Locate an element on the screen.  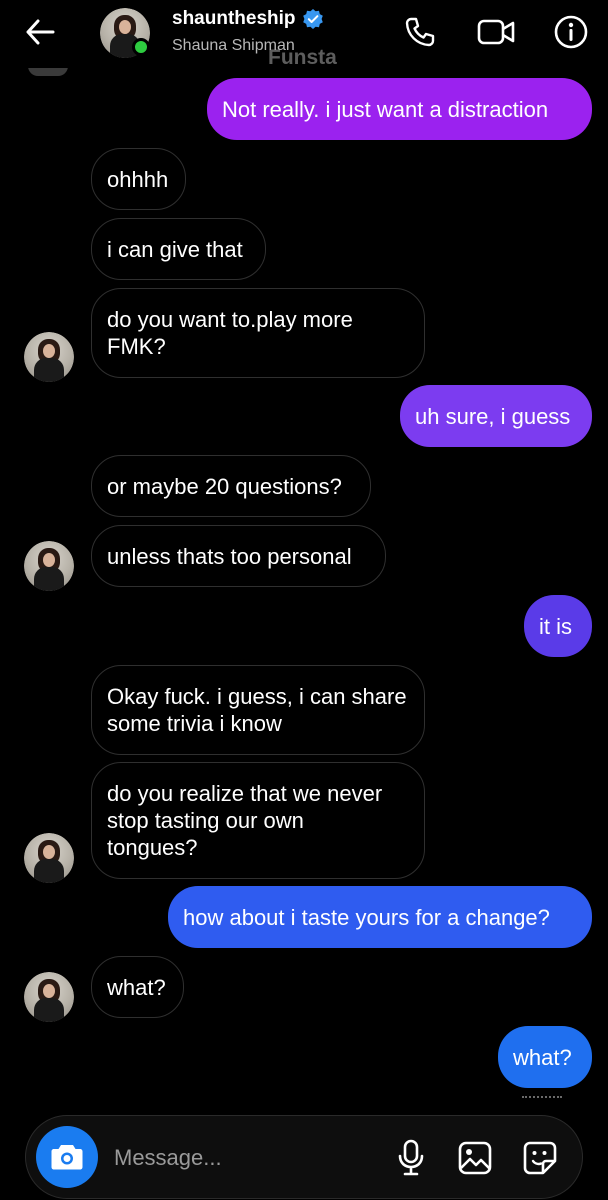
video-camera-icon is located at coordinates (496, 32).